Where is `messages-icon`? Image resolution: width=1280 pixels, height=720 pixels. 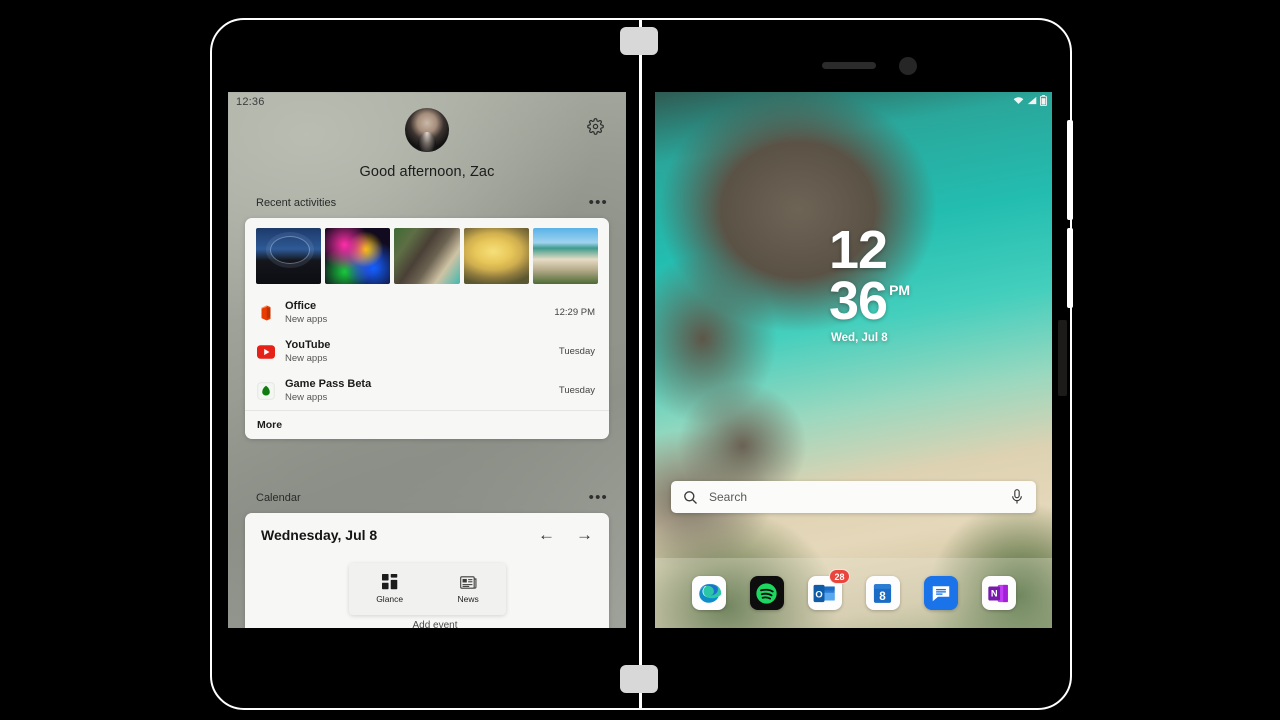
messages-icon is located at coordinates (940, 593).